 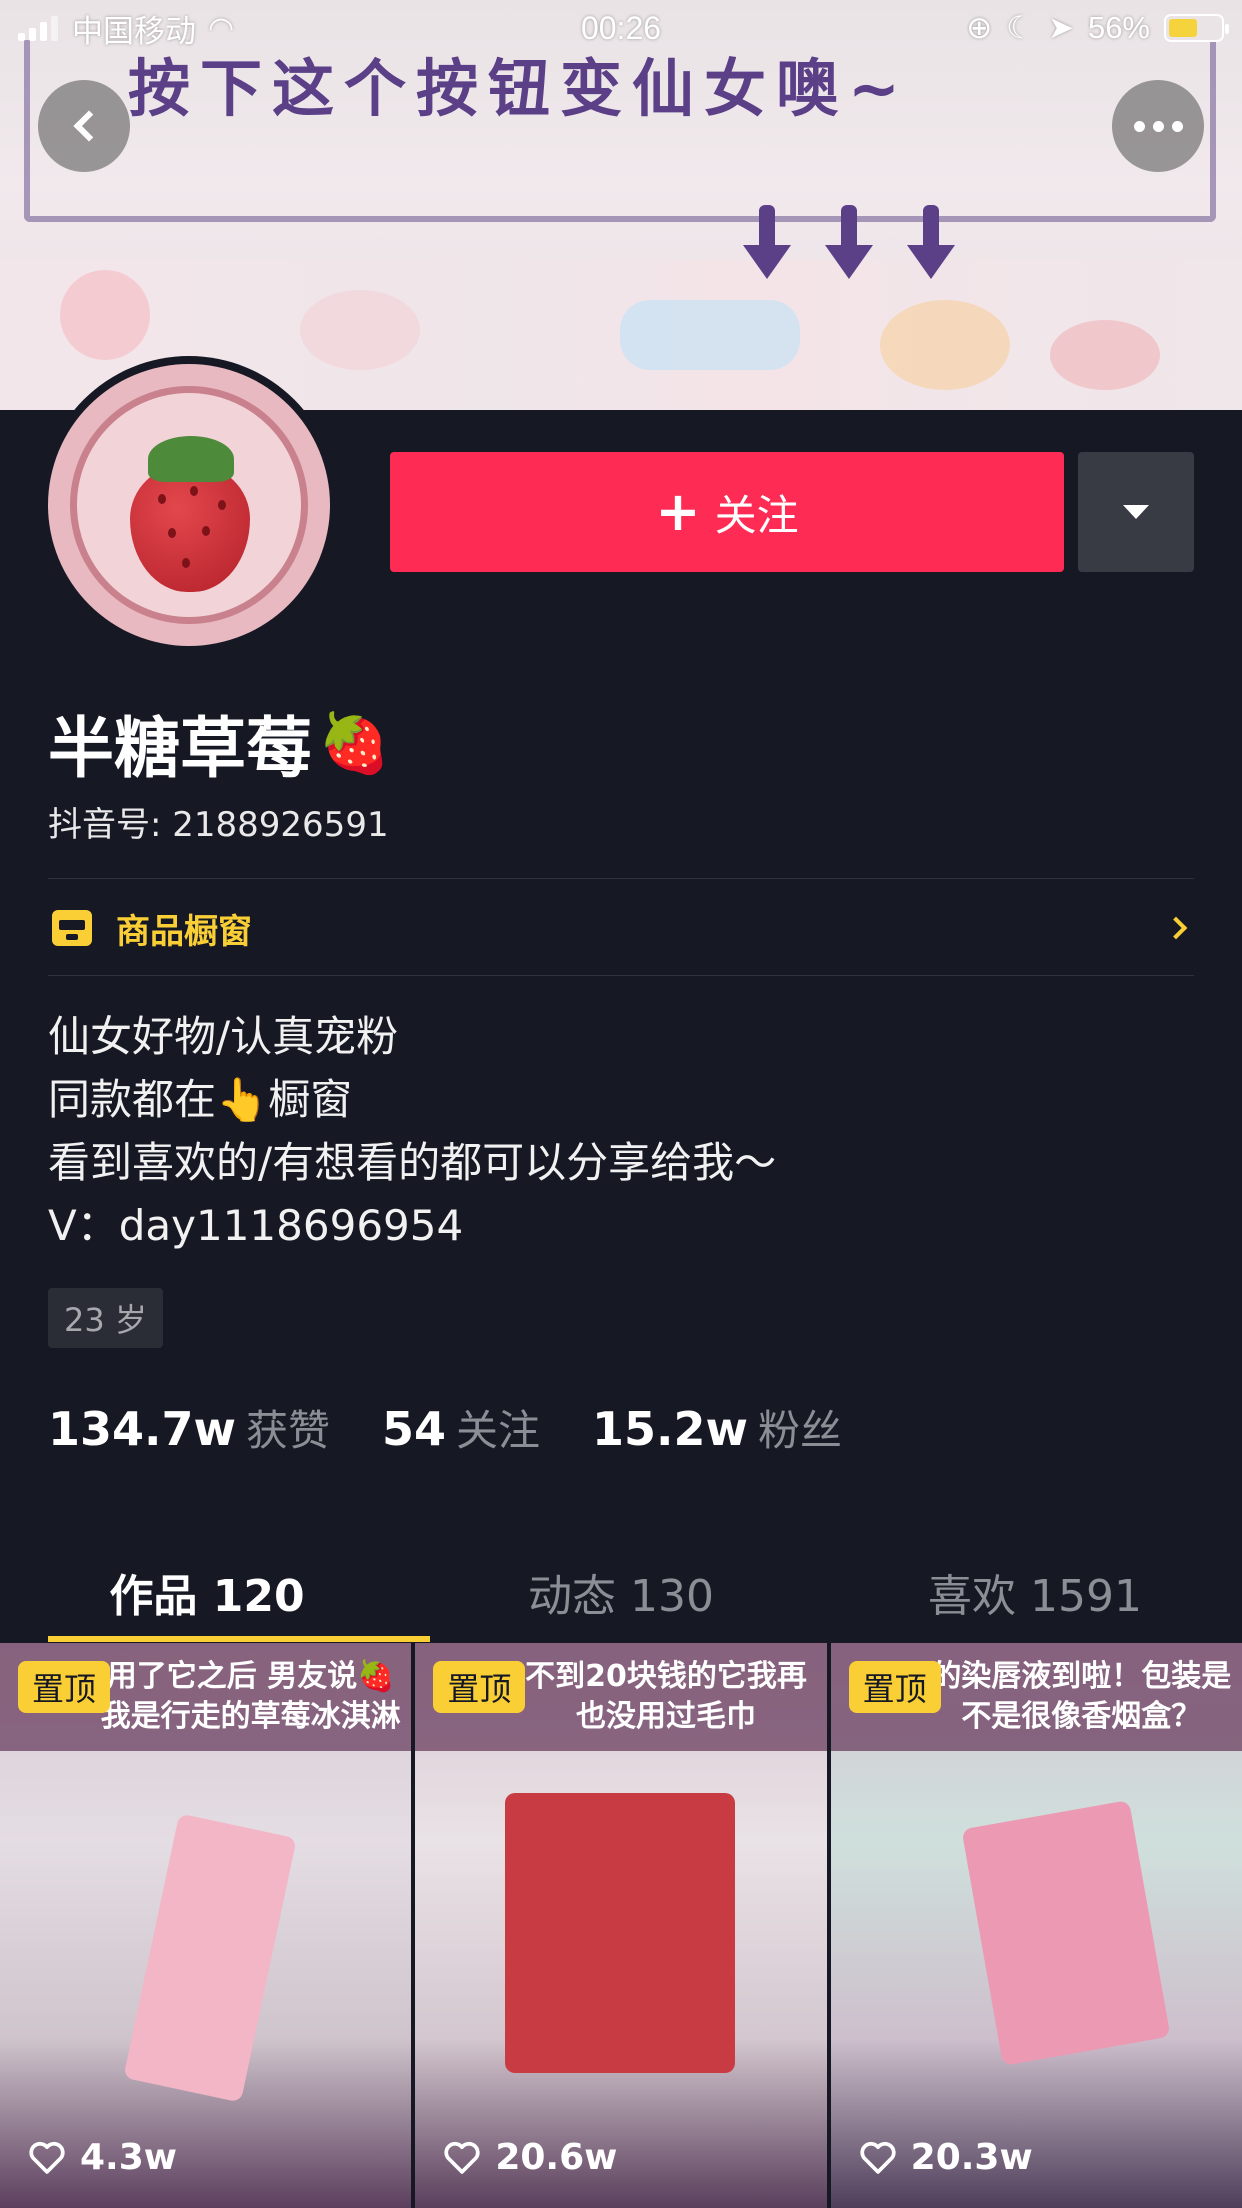 I want to click on triangle-down-icon, so click(x=1136, y=512).